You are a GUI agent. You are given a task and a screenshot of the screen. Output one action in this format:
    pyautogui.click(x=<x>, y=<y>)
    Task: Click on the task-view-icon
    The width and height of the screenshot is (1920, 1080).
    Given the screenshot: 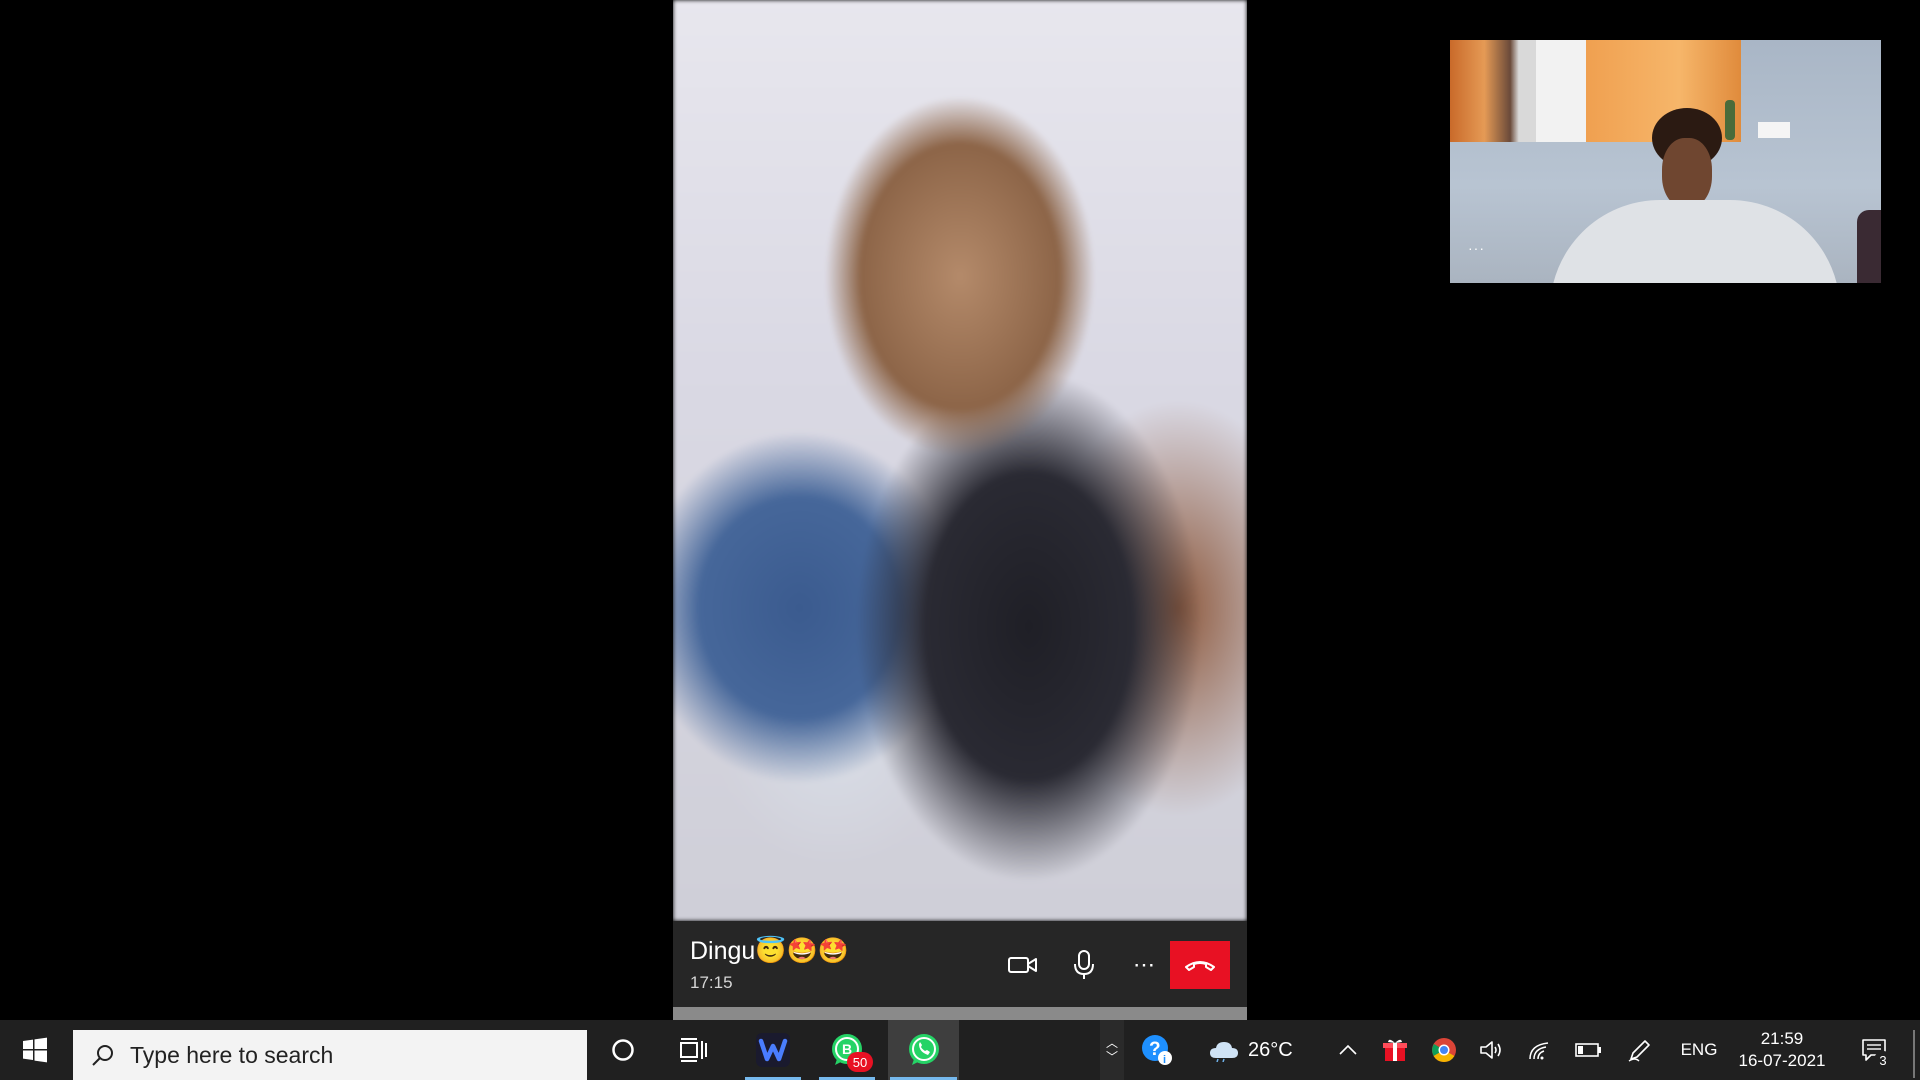 What is the action you would take?
    pyautogui.click(x=693, y=1050)
    